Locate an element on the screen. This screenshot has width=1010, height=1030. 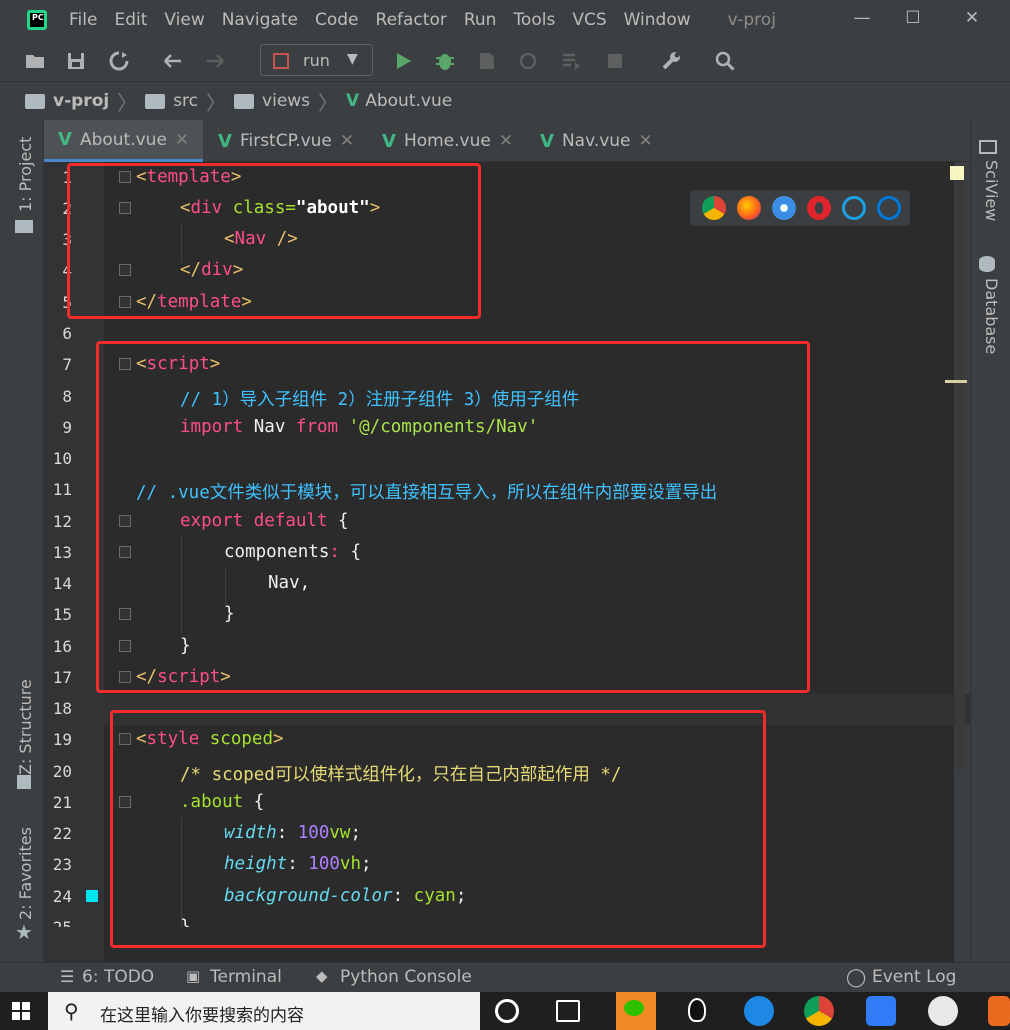
event-log-tool-tab: Event Log is located at coordinates (914, 977).